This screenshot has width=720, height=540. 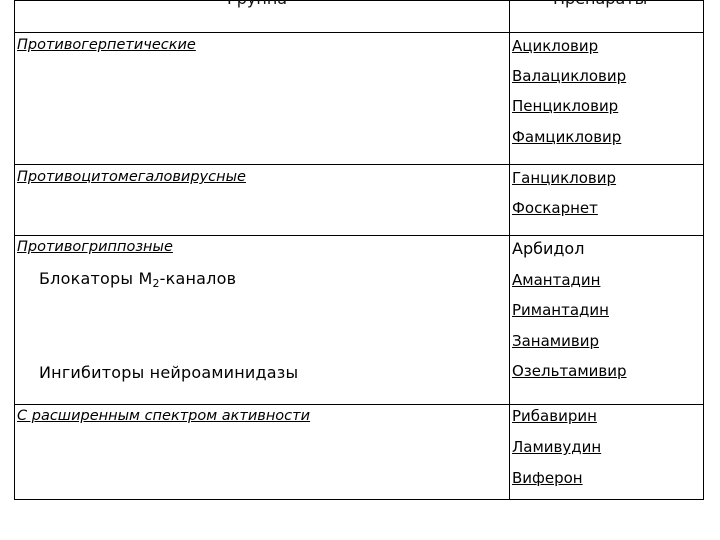 What do you see at coordinates (509, 250) in the screenshot?
I see `column-divider` at bounding box center [509, 250].